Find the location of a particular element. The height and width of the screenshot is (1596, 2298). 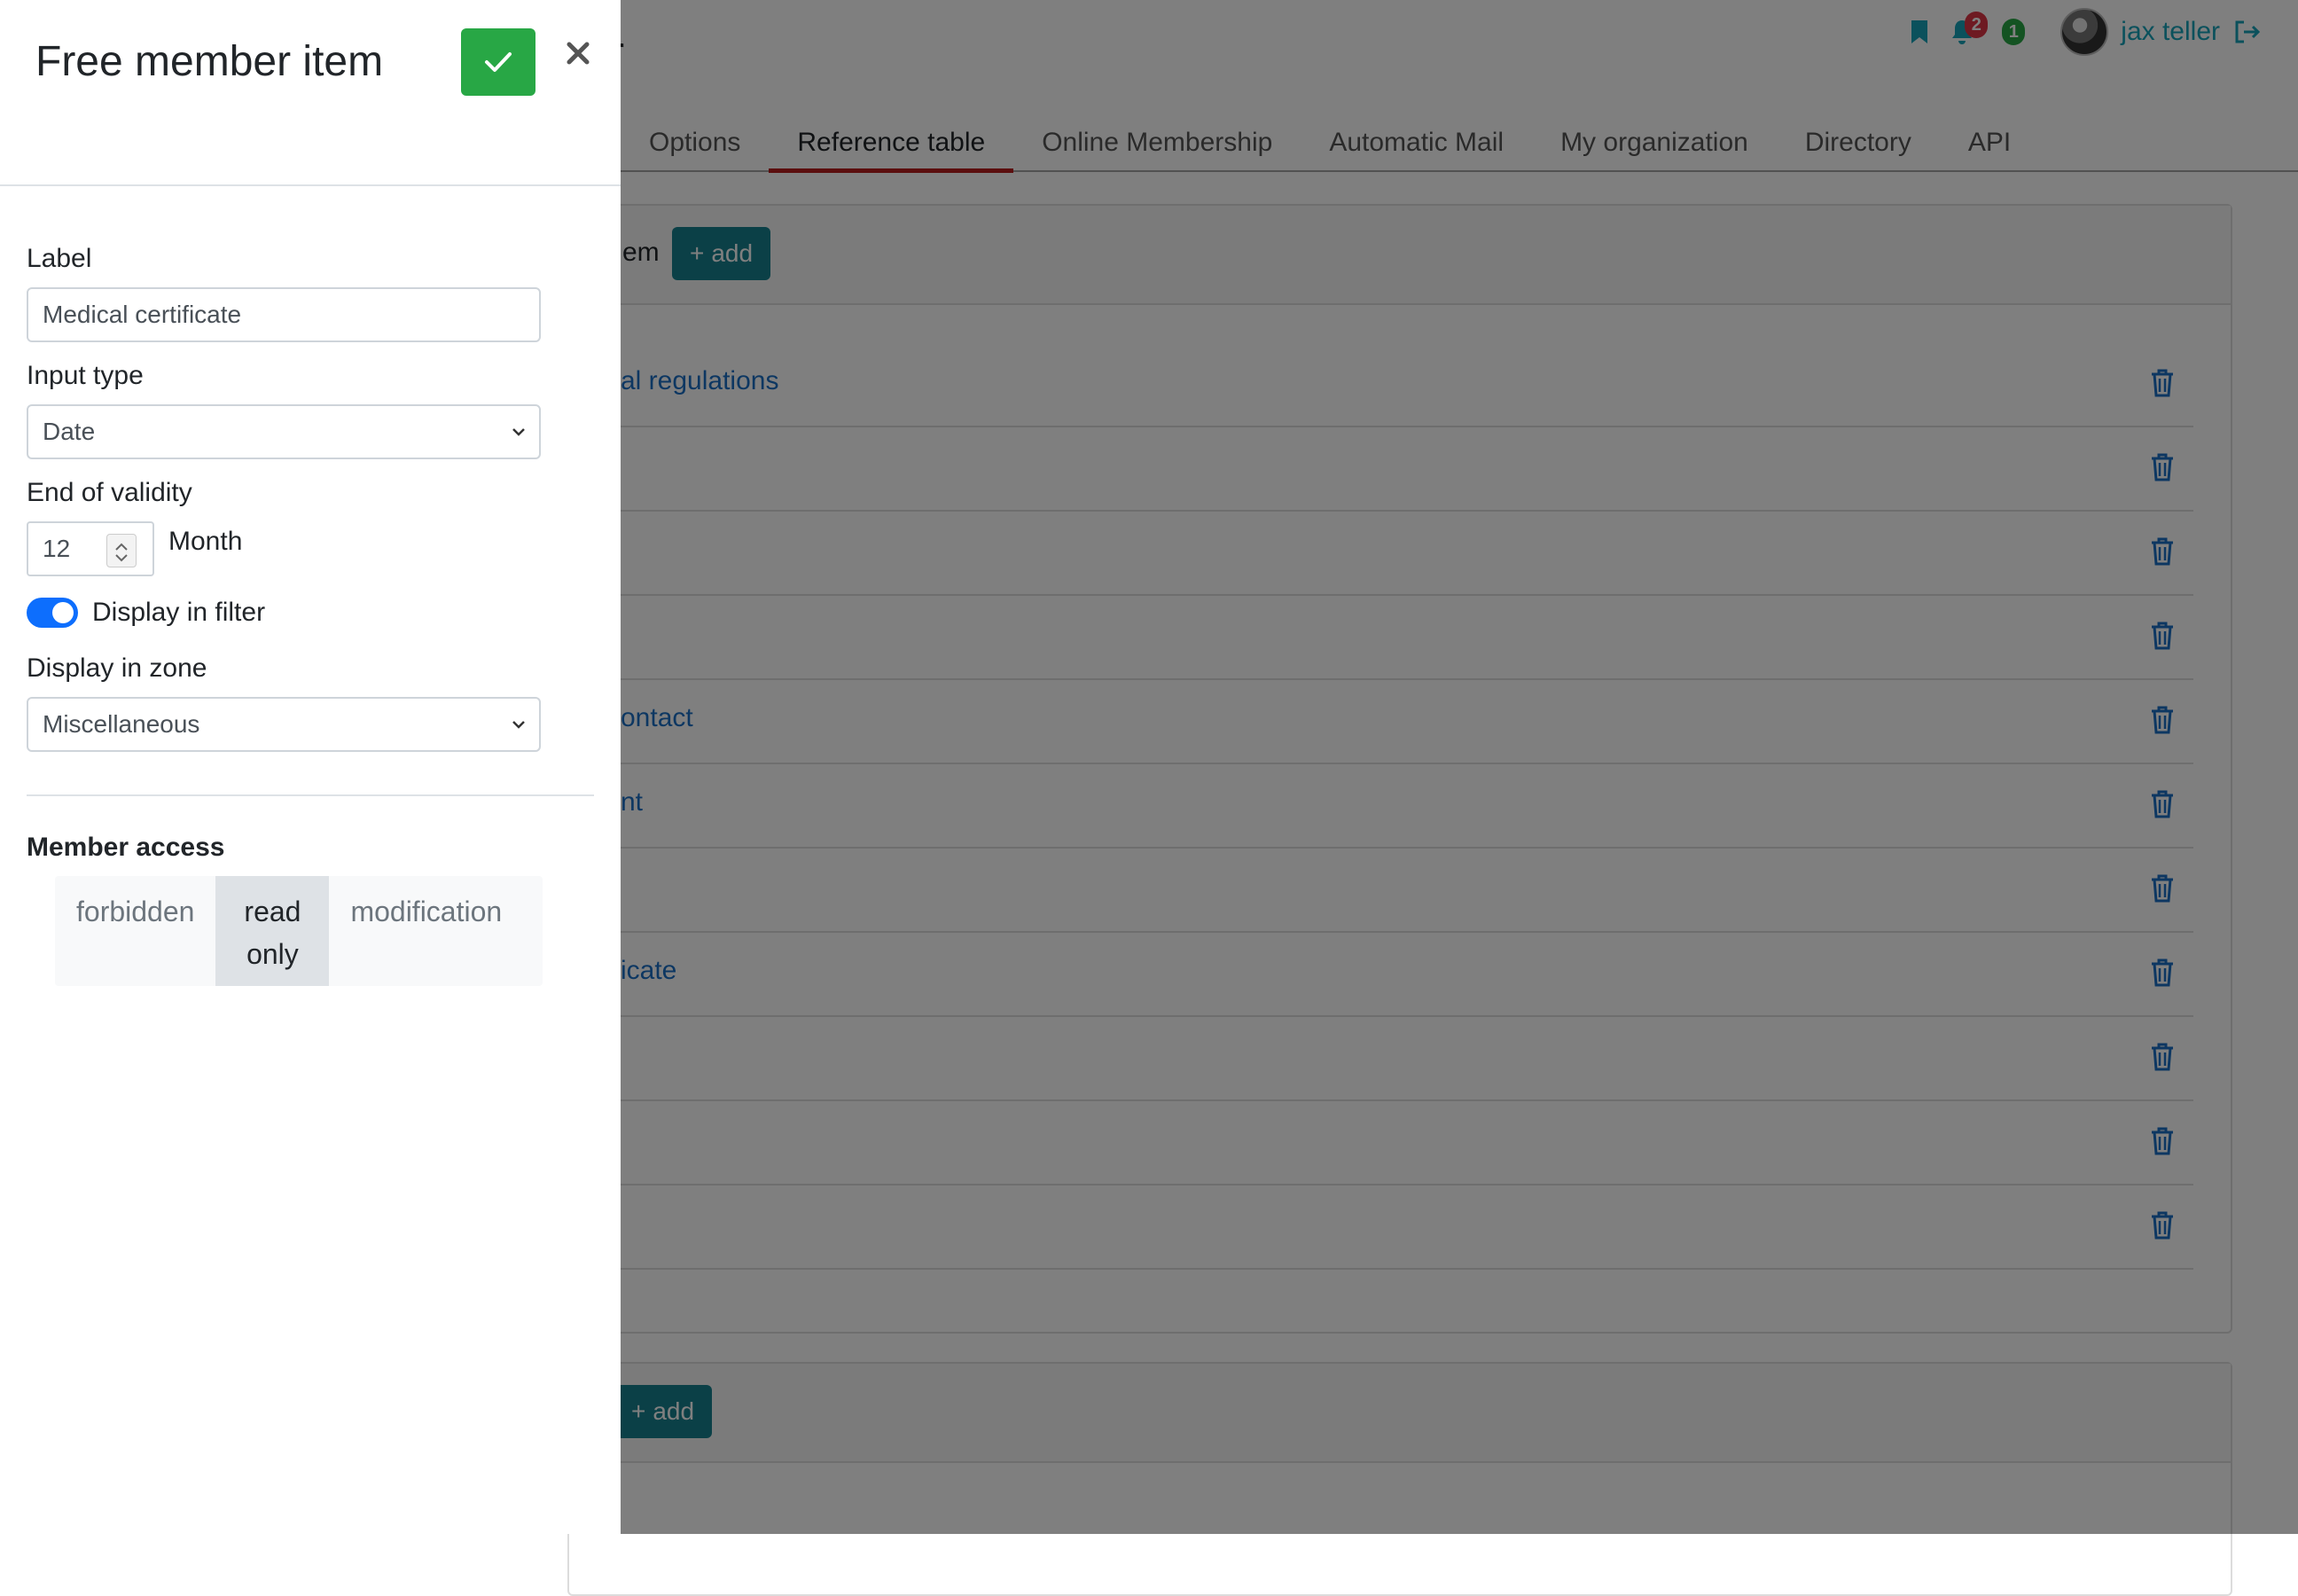

access-option-modification: modification is located at coordinates (426, 931).